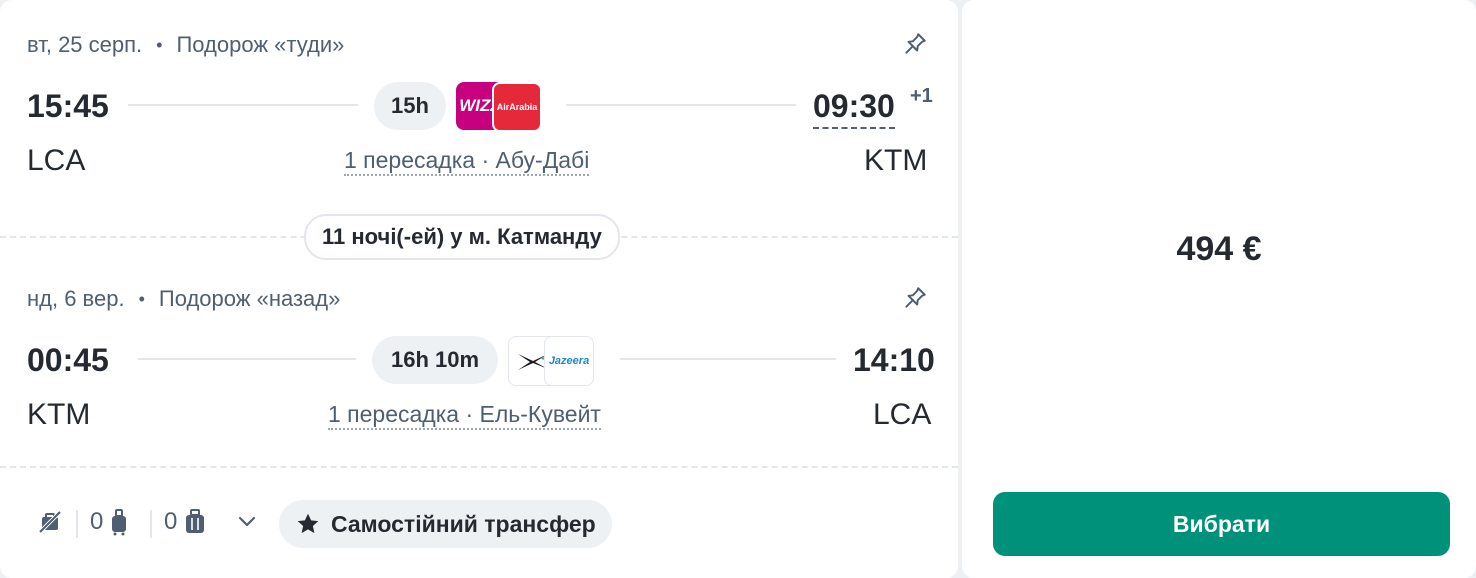 This screenshot has height=578, width=1476. I want to click on jazeera-logo-text: Jazeera, so click(569, 361).